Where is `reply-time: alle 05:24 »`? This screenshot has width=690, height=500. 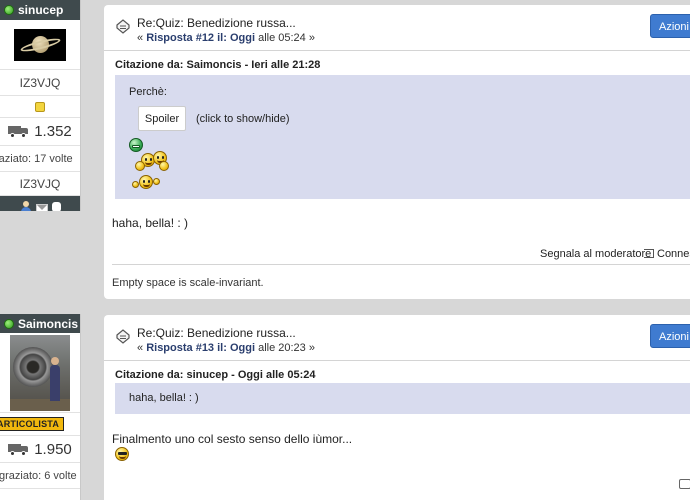
reply-time: alle 05:24 » is located at coordinates (286, 38).